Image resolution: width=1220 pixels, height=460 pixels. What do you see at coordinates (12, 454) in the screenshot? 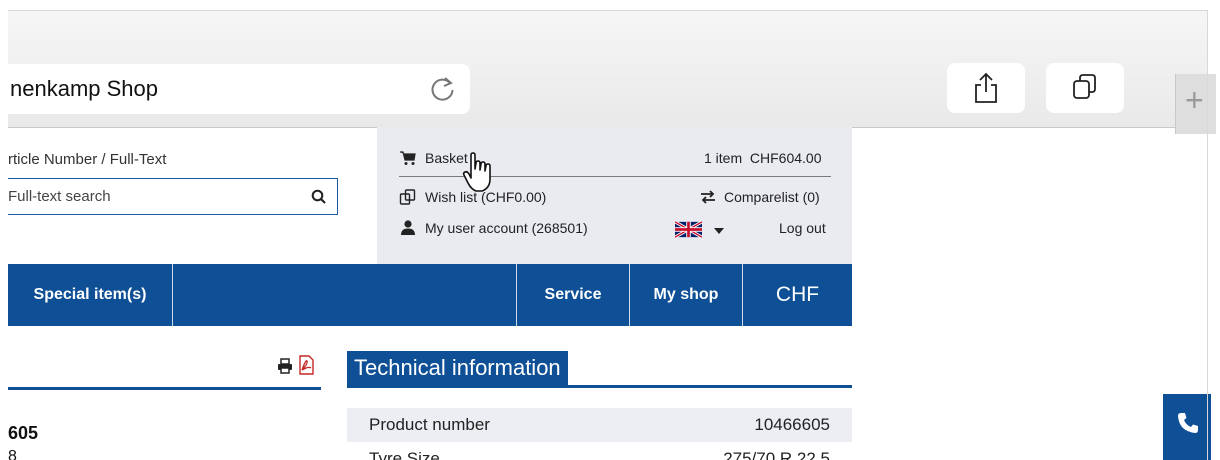
I see `product-subtext: 8` at bounding box center [12, 454].